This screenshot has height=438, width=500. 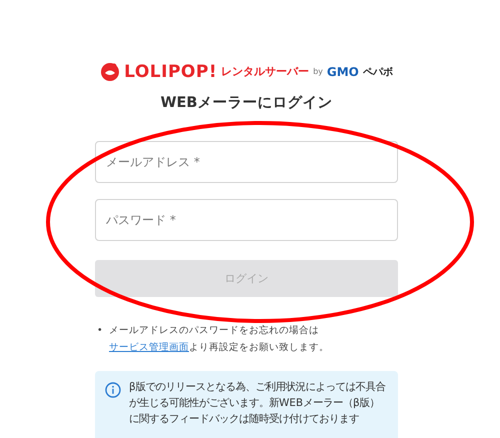 I want to click on service-link: サービス管理画面, so click(x=149, y=348).